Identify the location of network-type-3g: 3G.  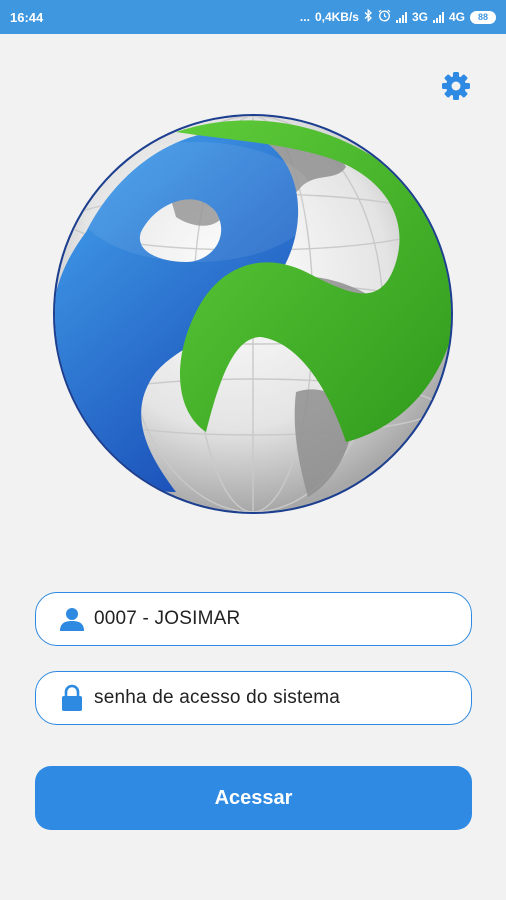
(419, 17).